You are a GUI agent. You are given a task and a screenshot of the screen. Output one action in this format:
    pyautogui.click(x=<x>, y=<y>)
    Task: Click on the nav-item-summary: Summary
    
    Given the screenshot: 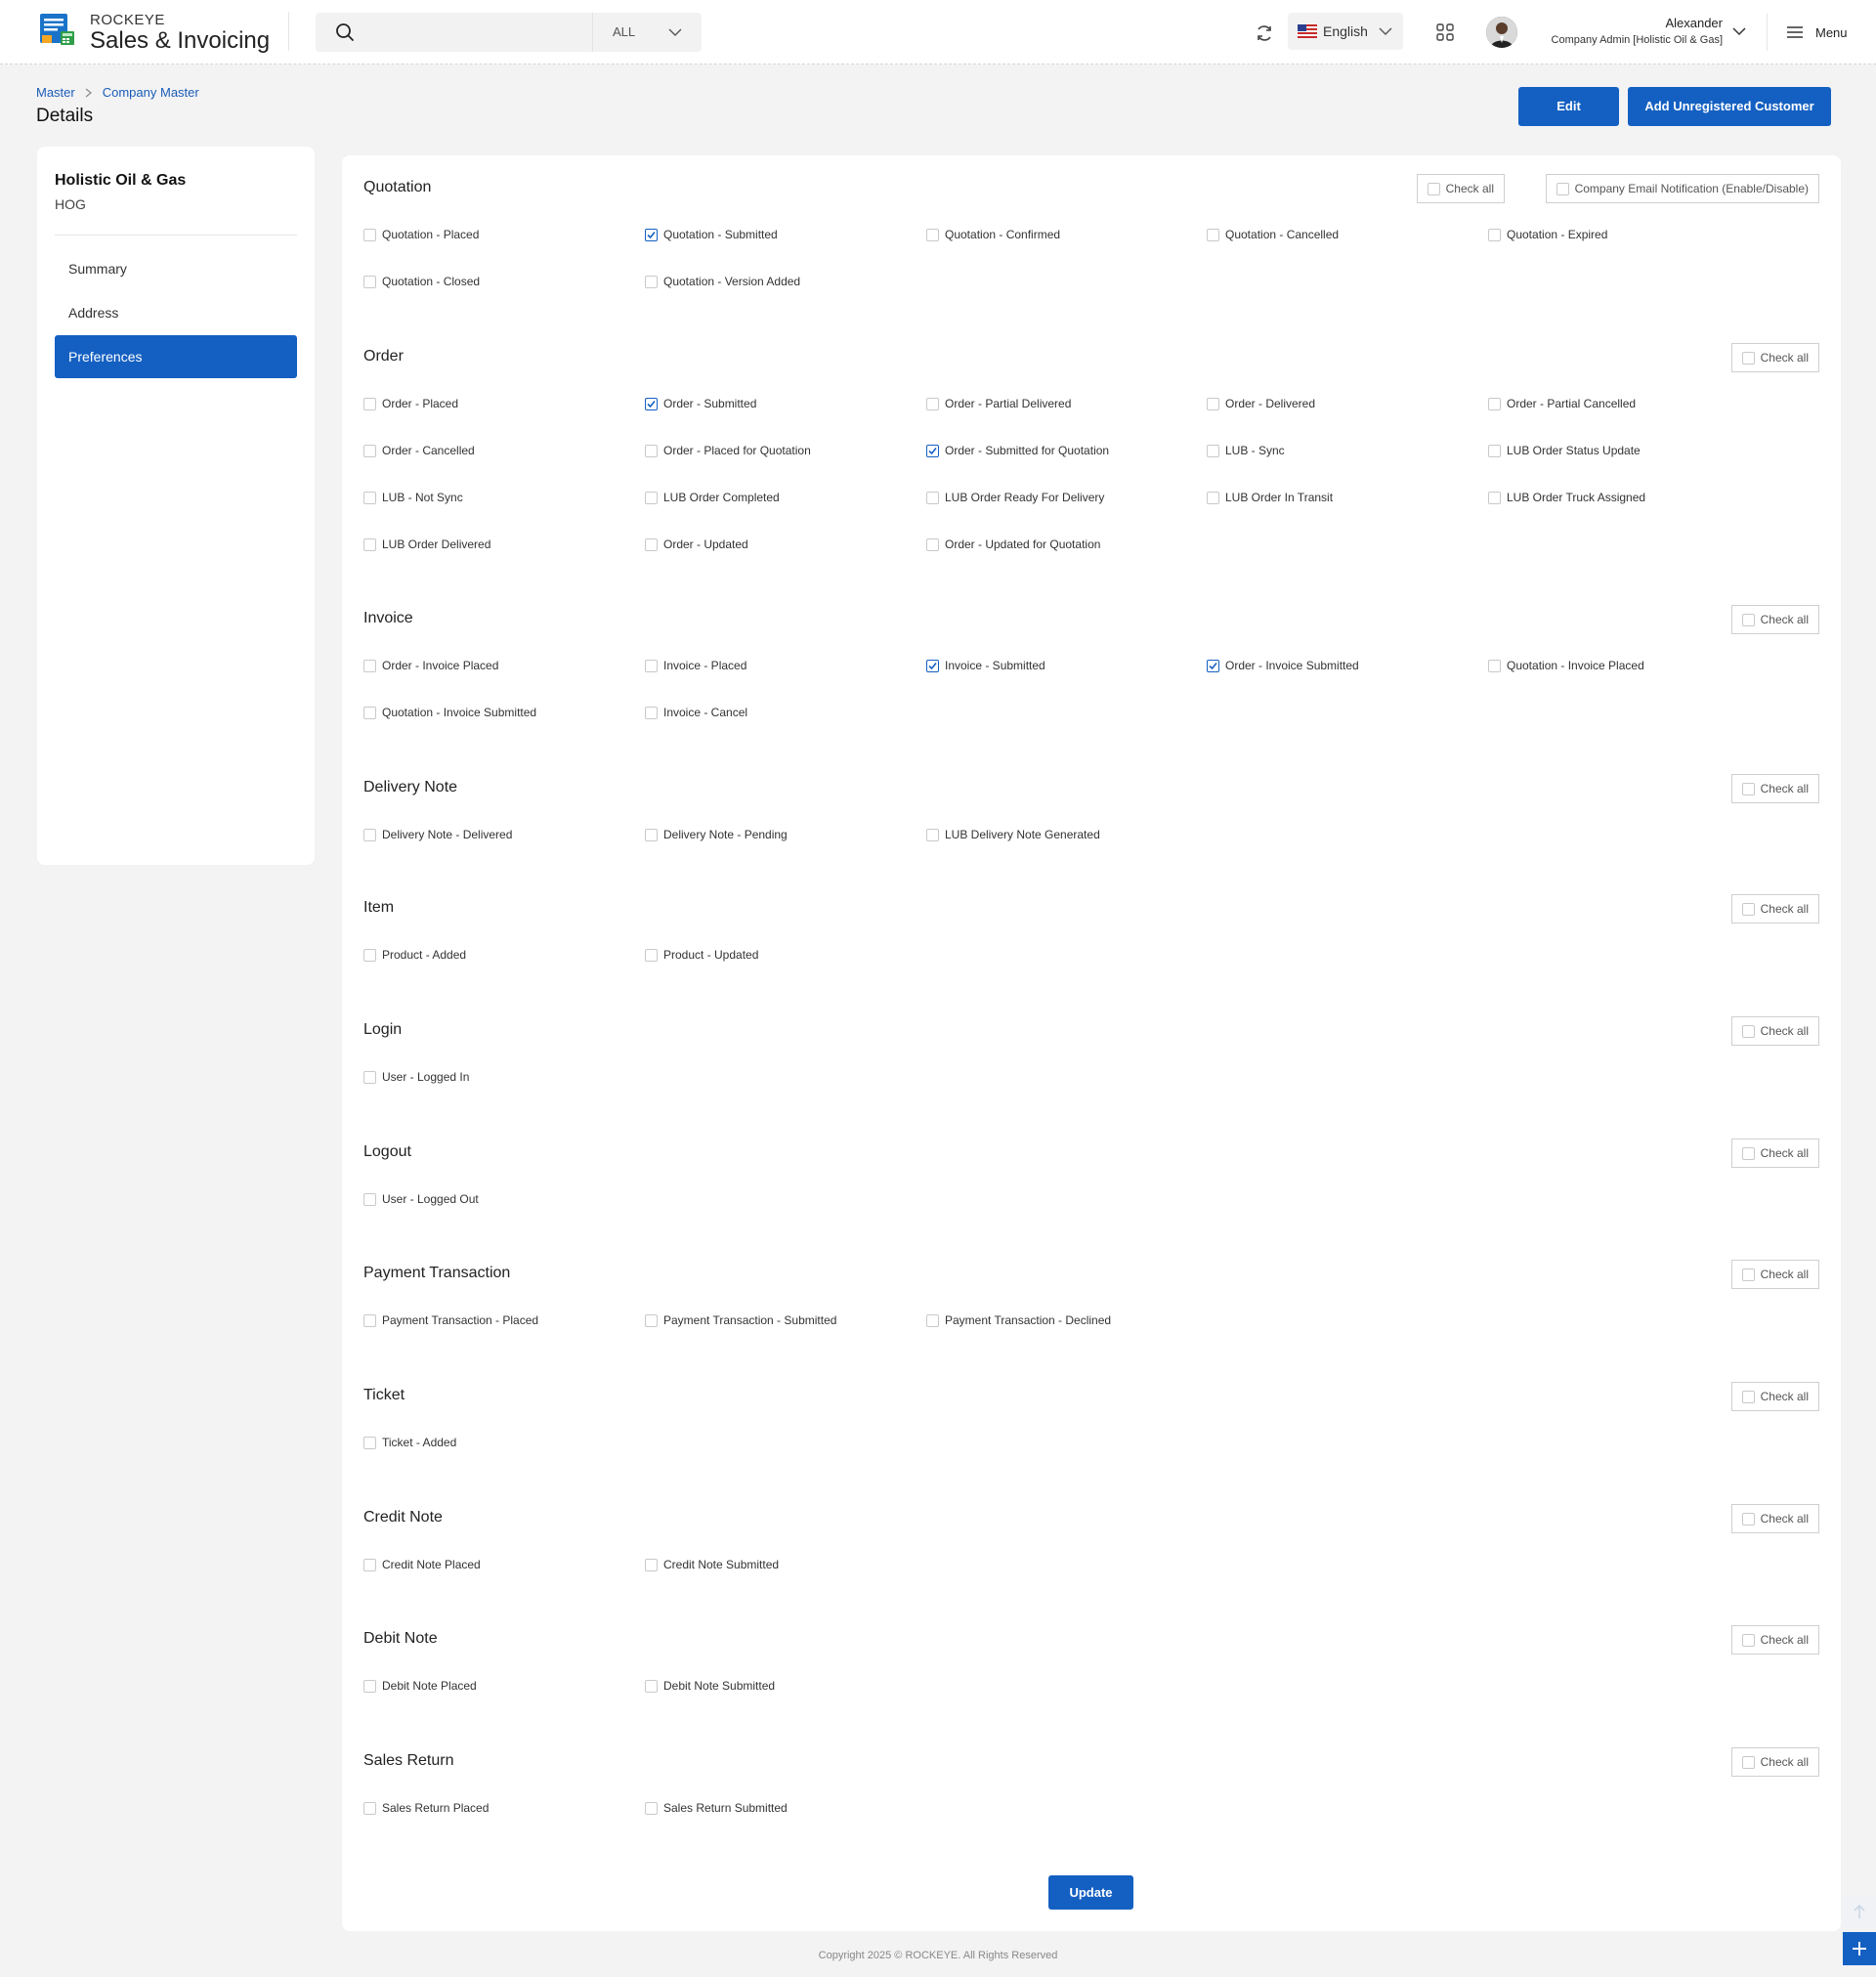 What is the action you would take?
    pyautogui.click(x=176, y=268)
    